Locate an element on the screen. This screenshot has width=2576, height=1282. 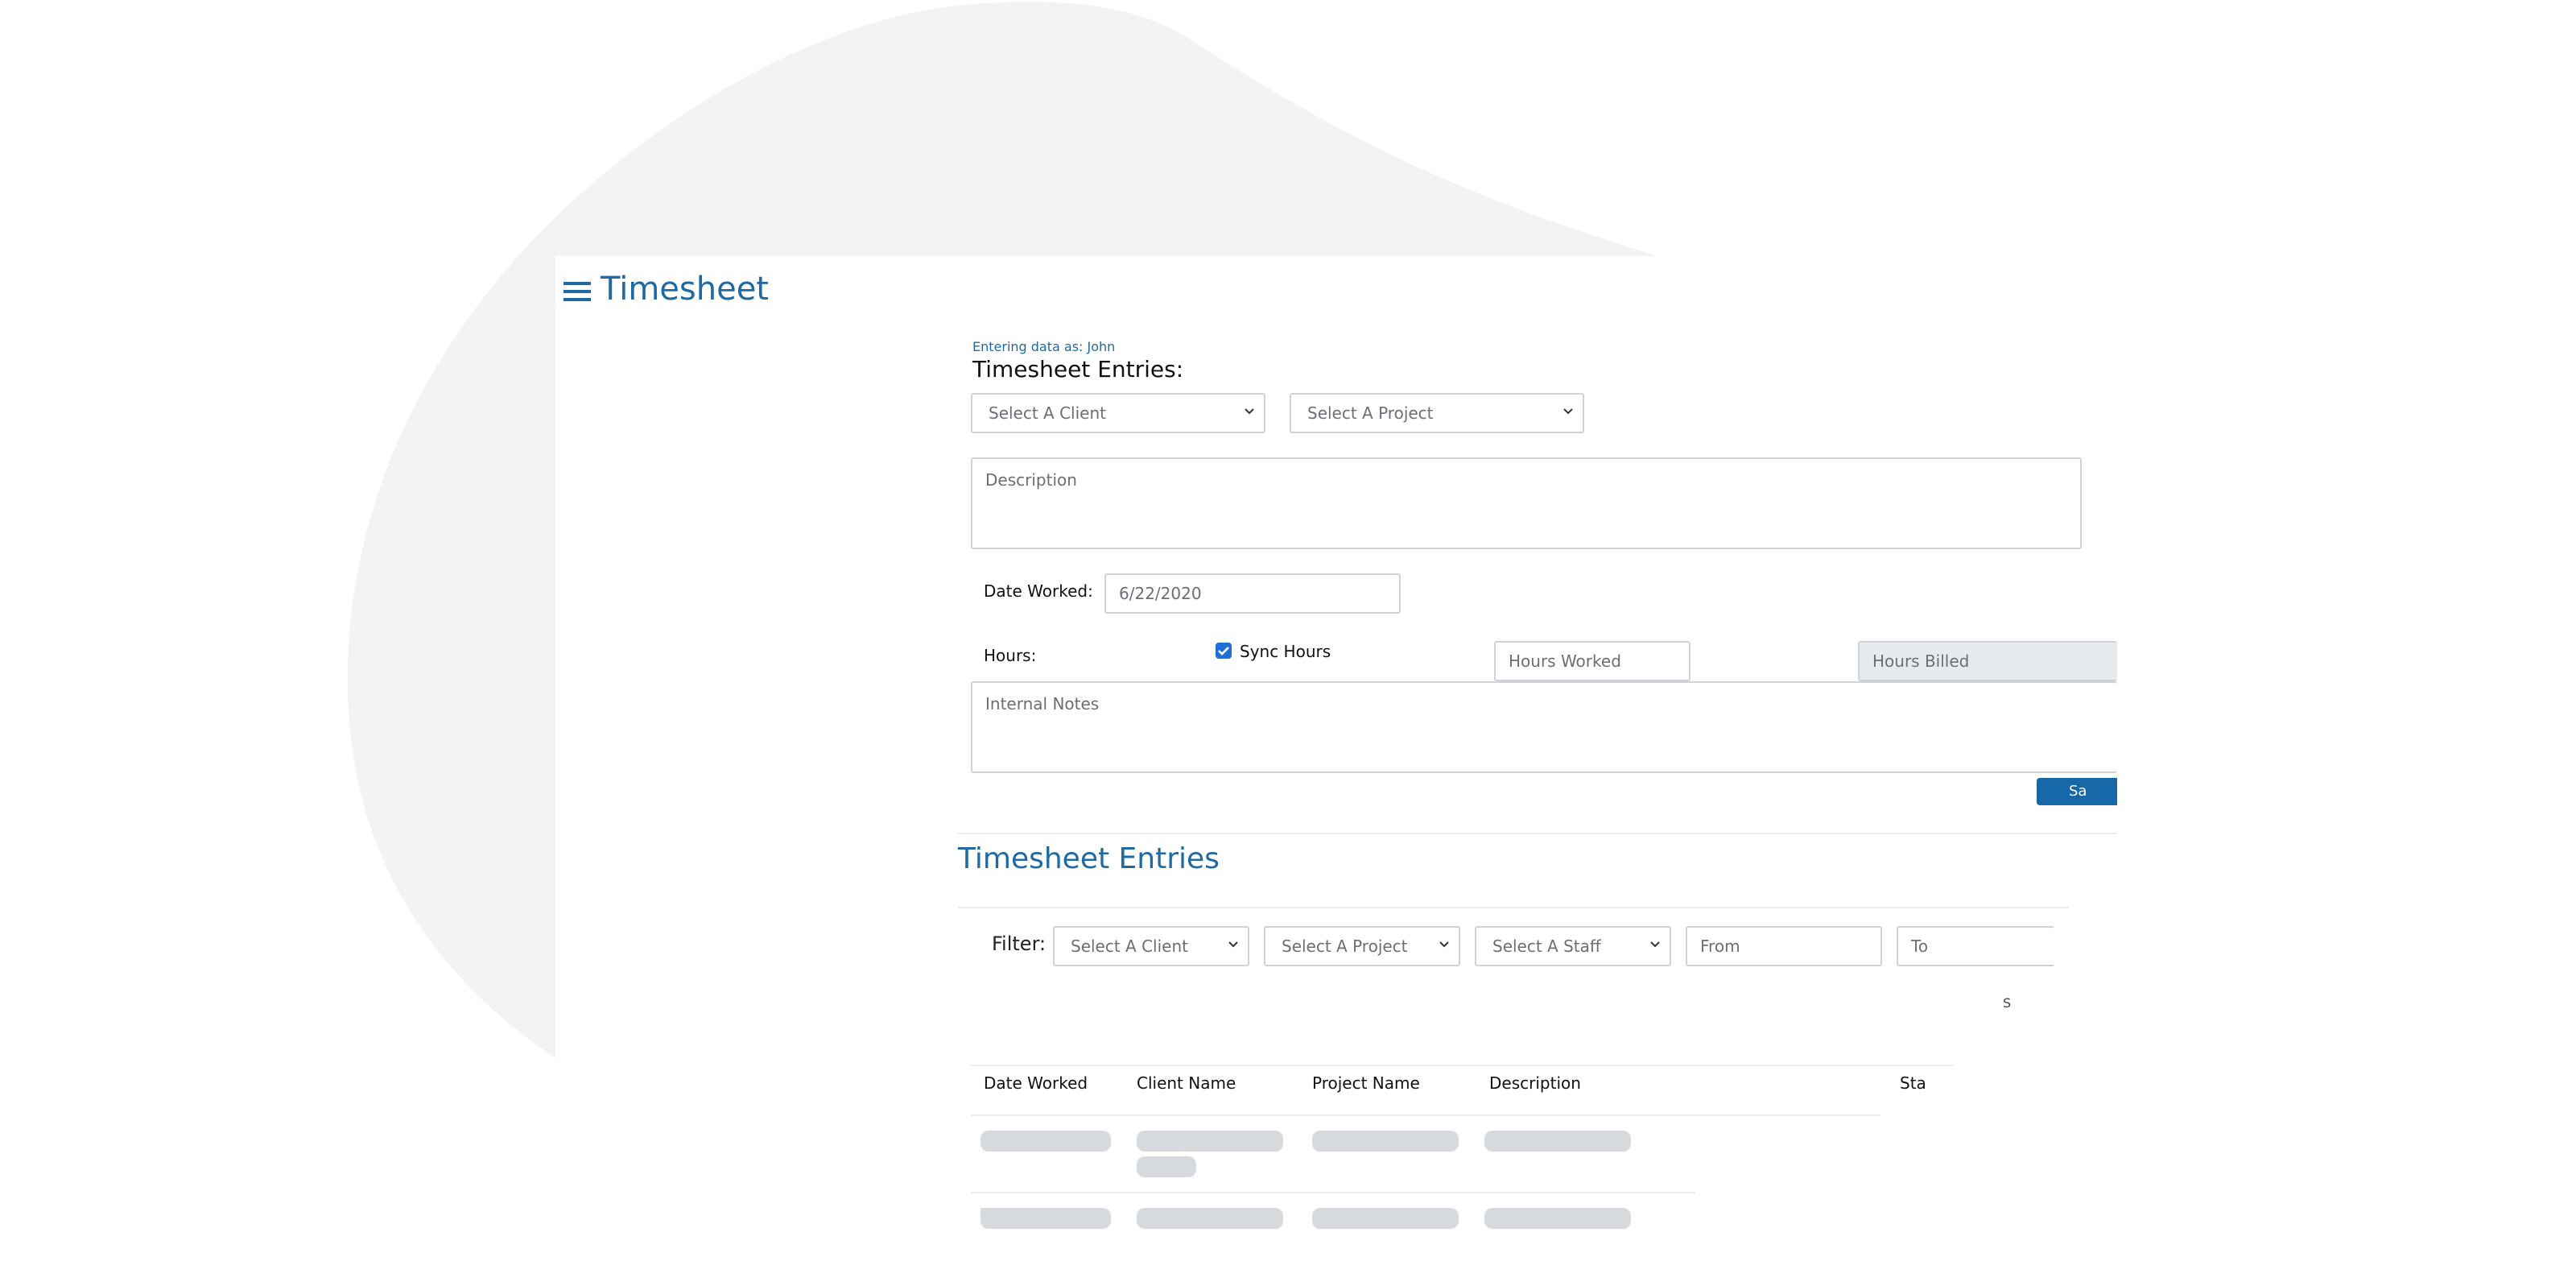
hours-billed-placeholder: Hours Billed is located at coordinates (1921, 661).